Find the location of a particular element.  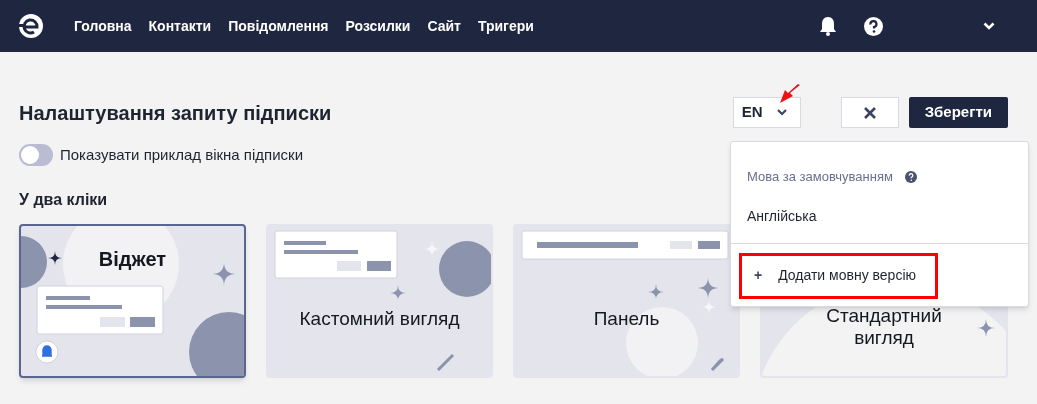

language-select: EN is located at coordinates (766, 112).